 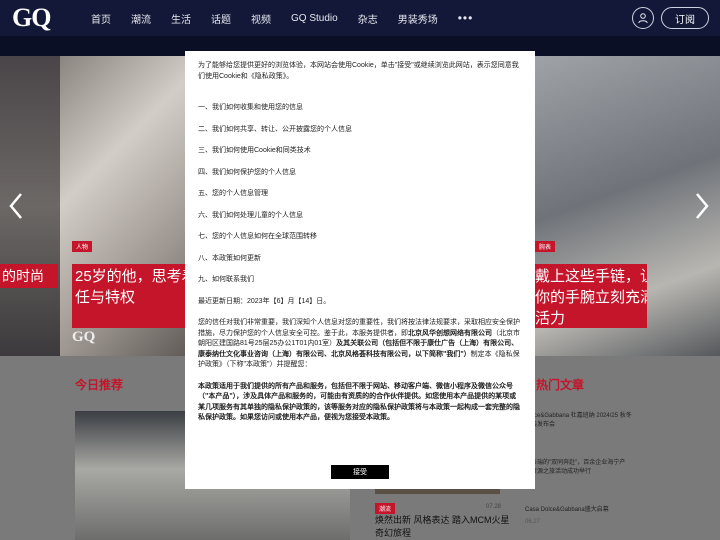 What do you see at coordinates (16, 206) in the screenshot?
I see `chevron-left-icon` at bounding box center [16, 206].